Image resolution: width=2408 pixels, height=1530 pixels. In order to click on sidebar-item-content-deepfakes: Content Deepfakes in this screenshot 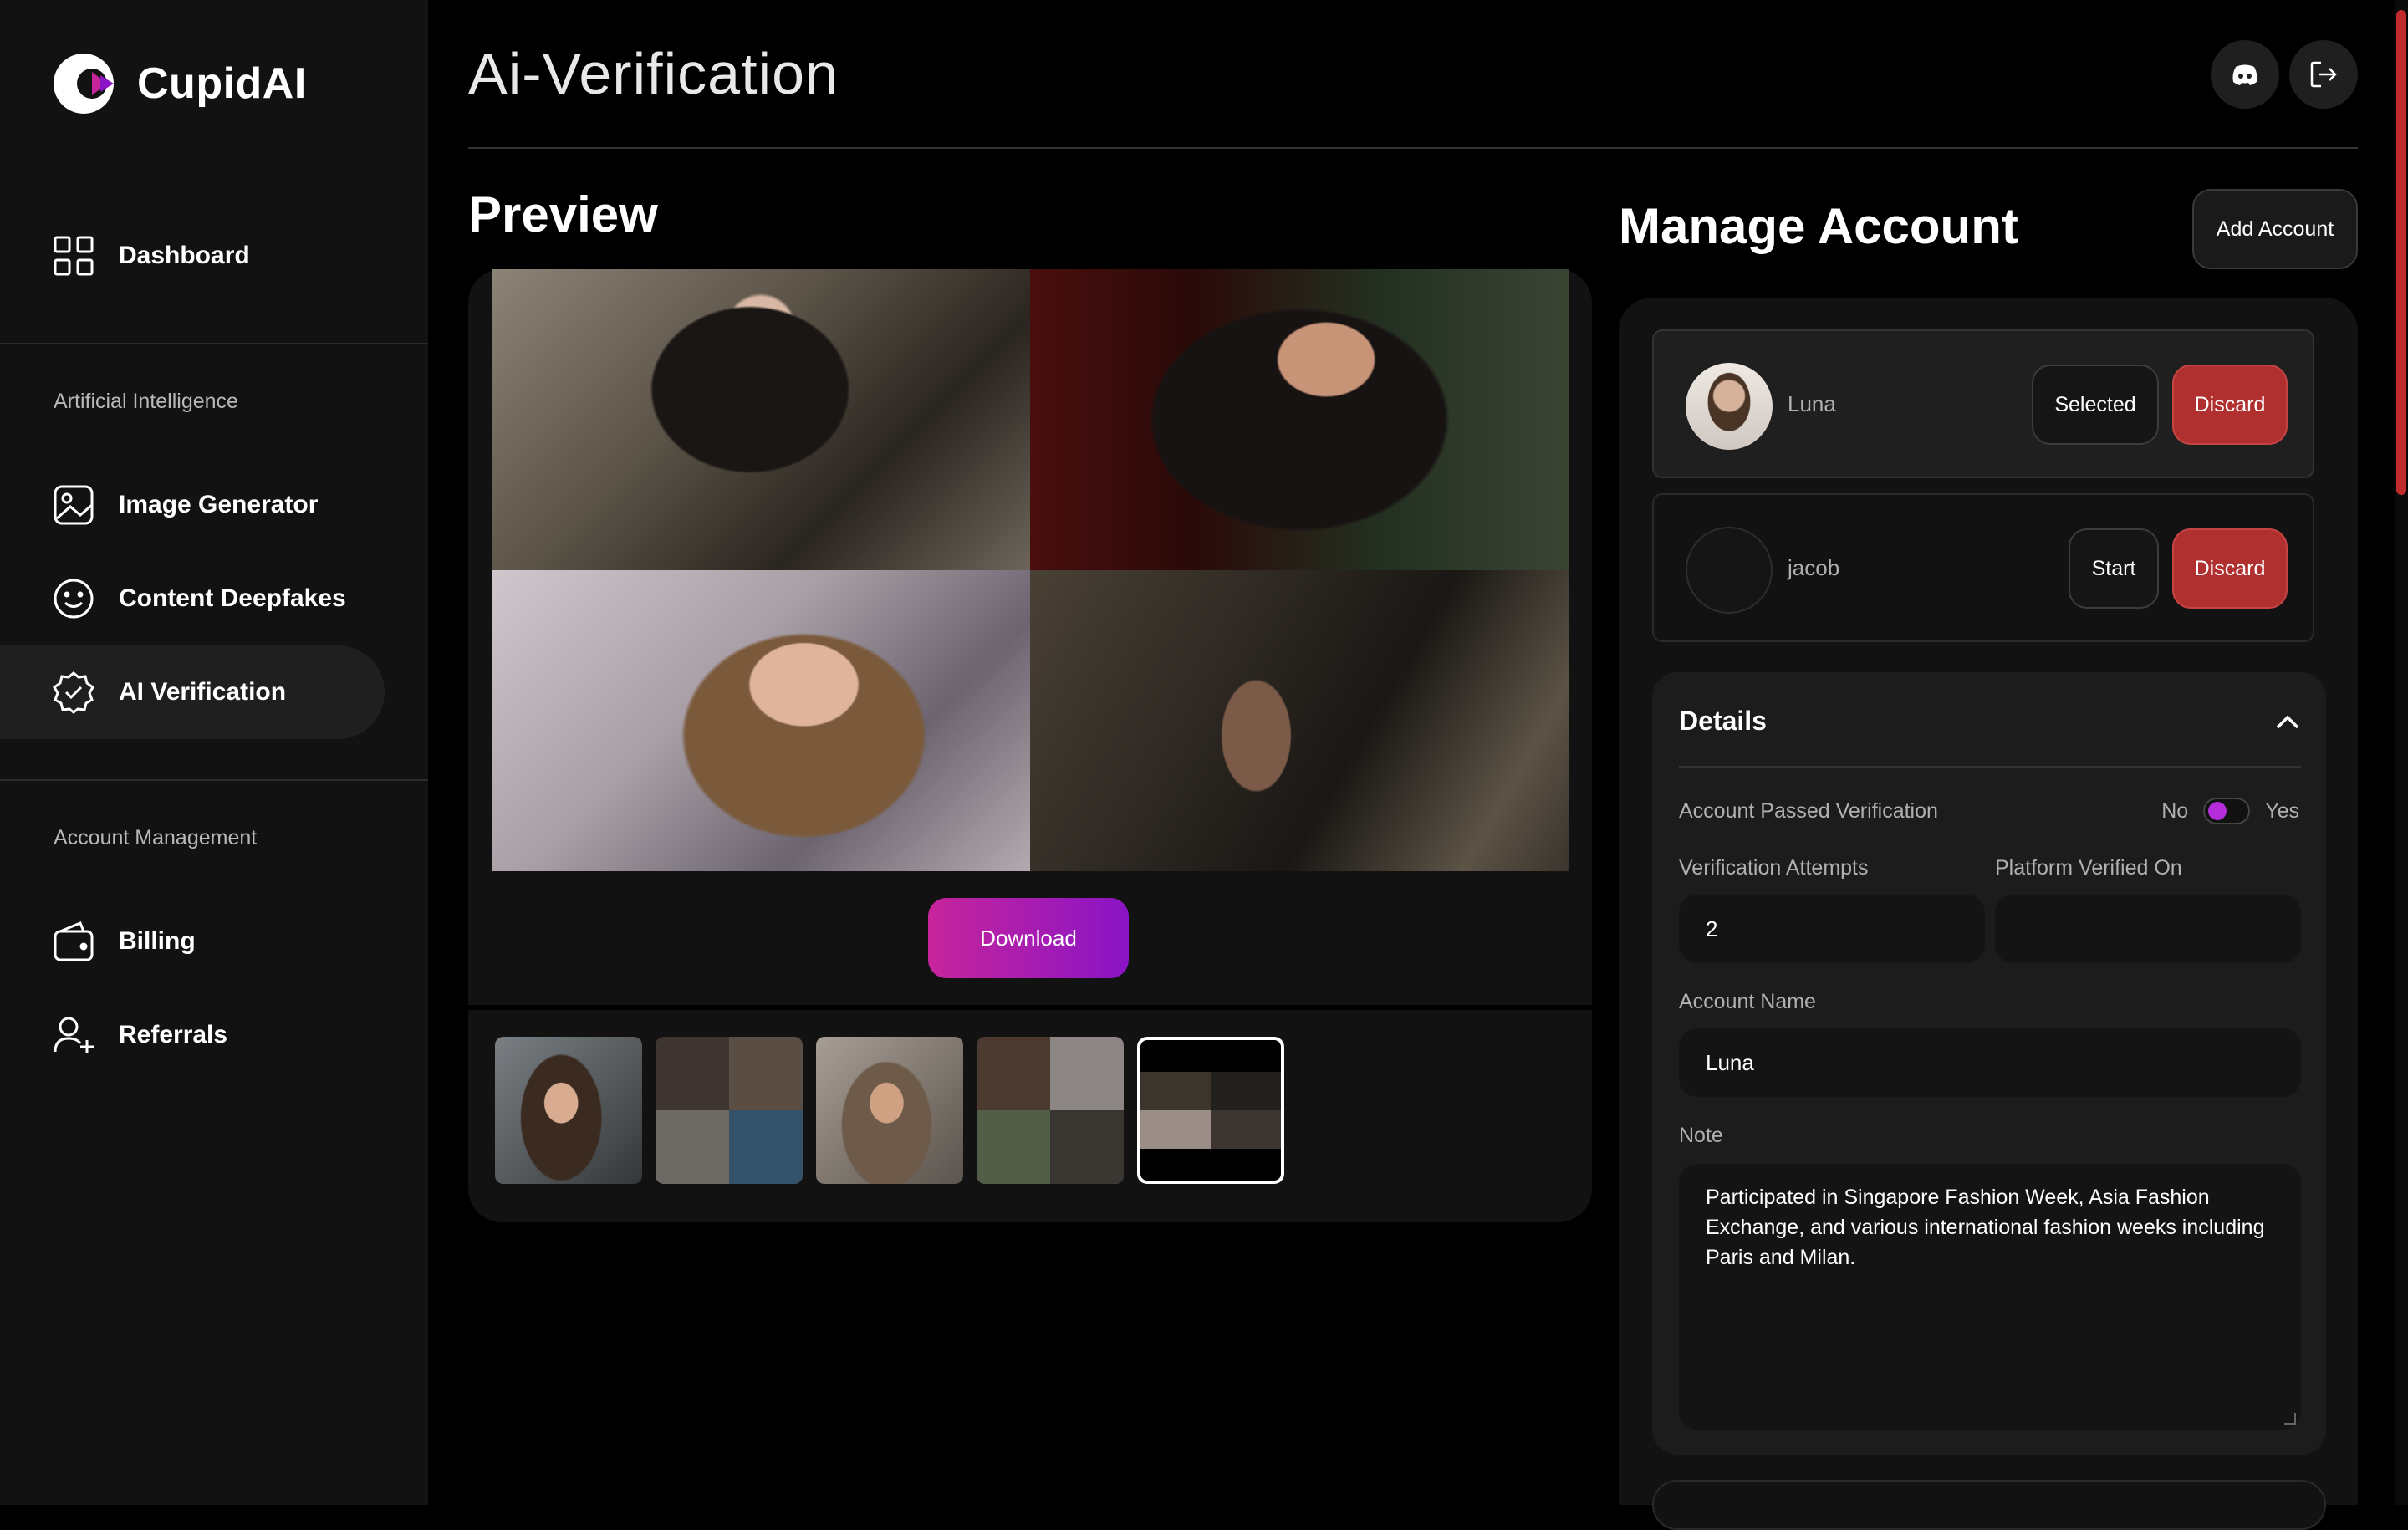, I will do `click(192, 598)`.